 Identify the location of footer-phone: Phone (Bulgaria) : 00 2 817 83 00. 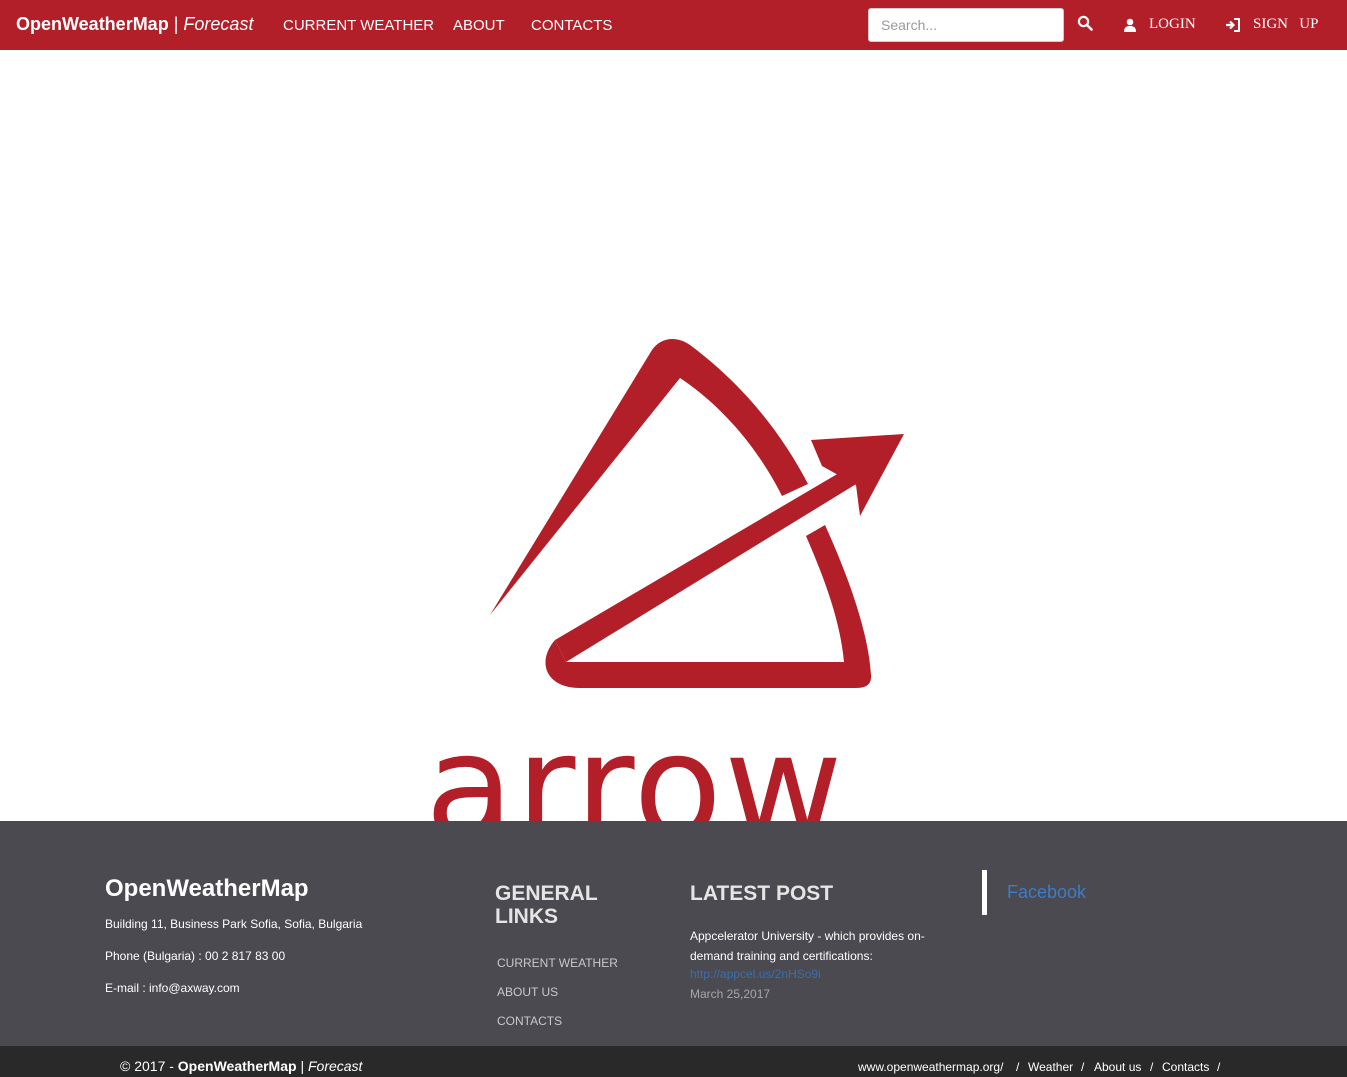
(195, 956).